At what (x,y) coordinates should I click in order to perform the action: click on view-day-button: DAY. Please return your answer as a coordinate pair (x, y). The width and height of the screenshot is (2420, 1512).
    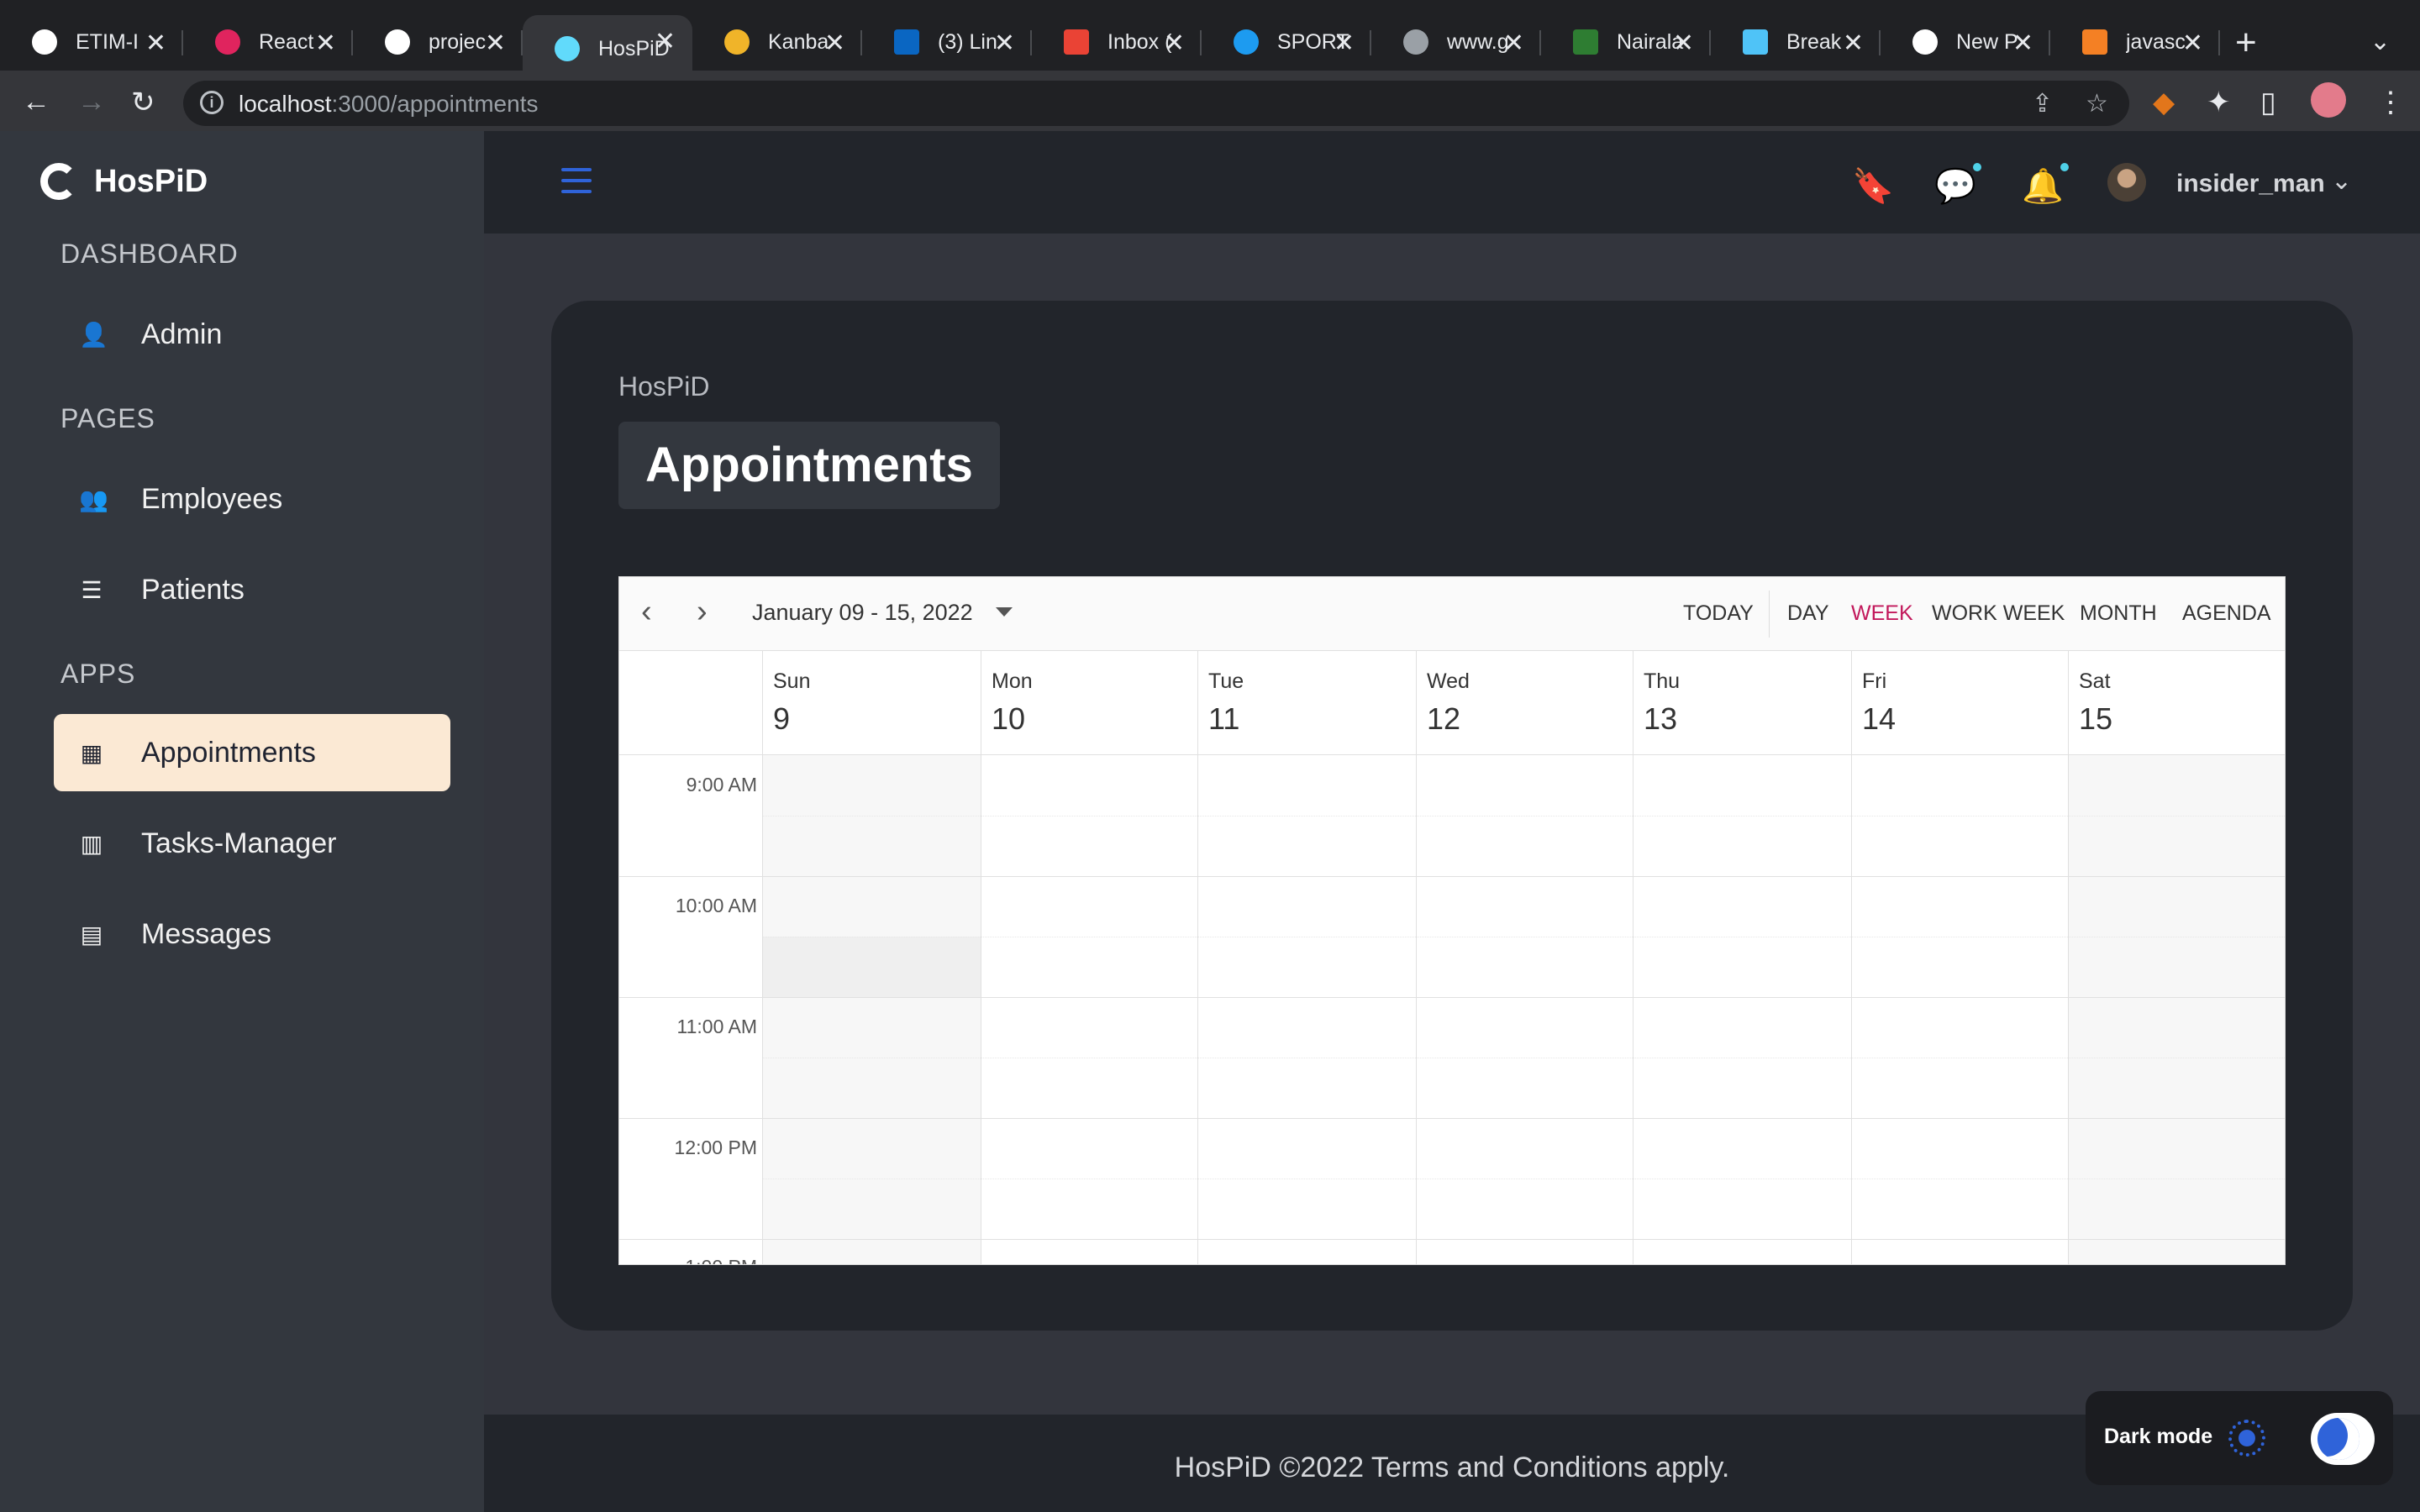
    Looking at the image, I should click on (1808, 613).